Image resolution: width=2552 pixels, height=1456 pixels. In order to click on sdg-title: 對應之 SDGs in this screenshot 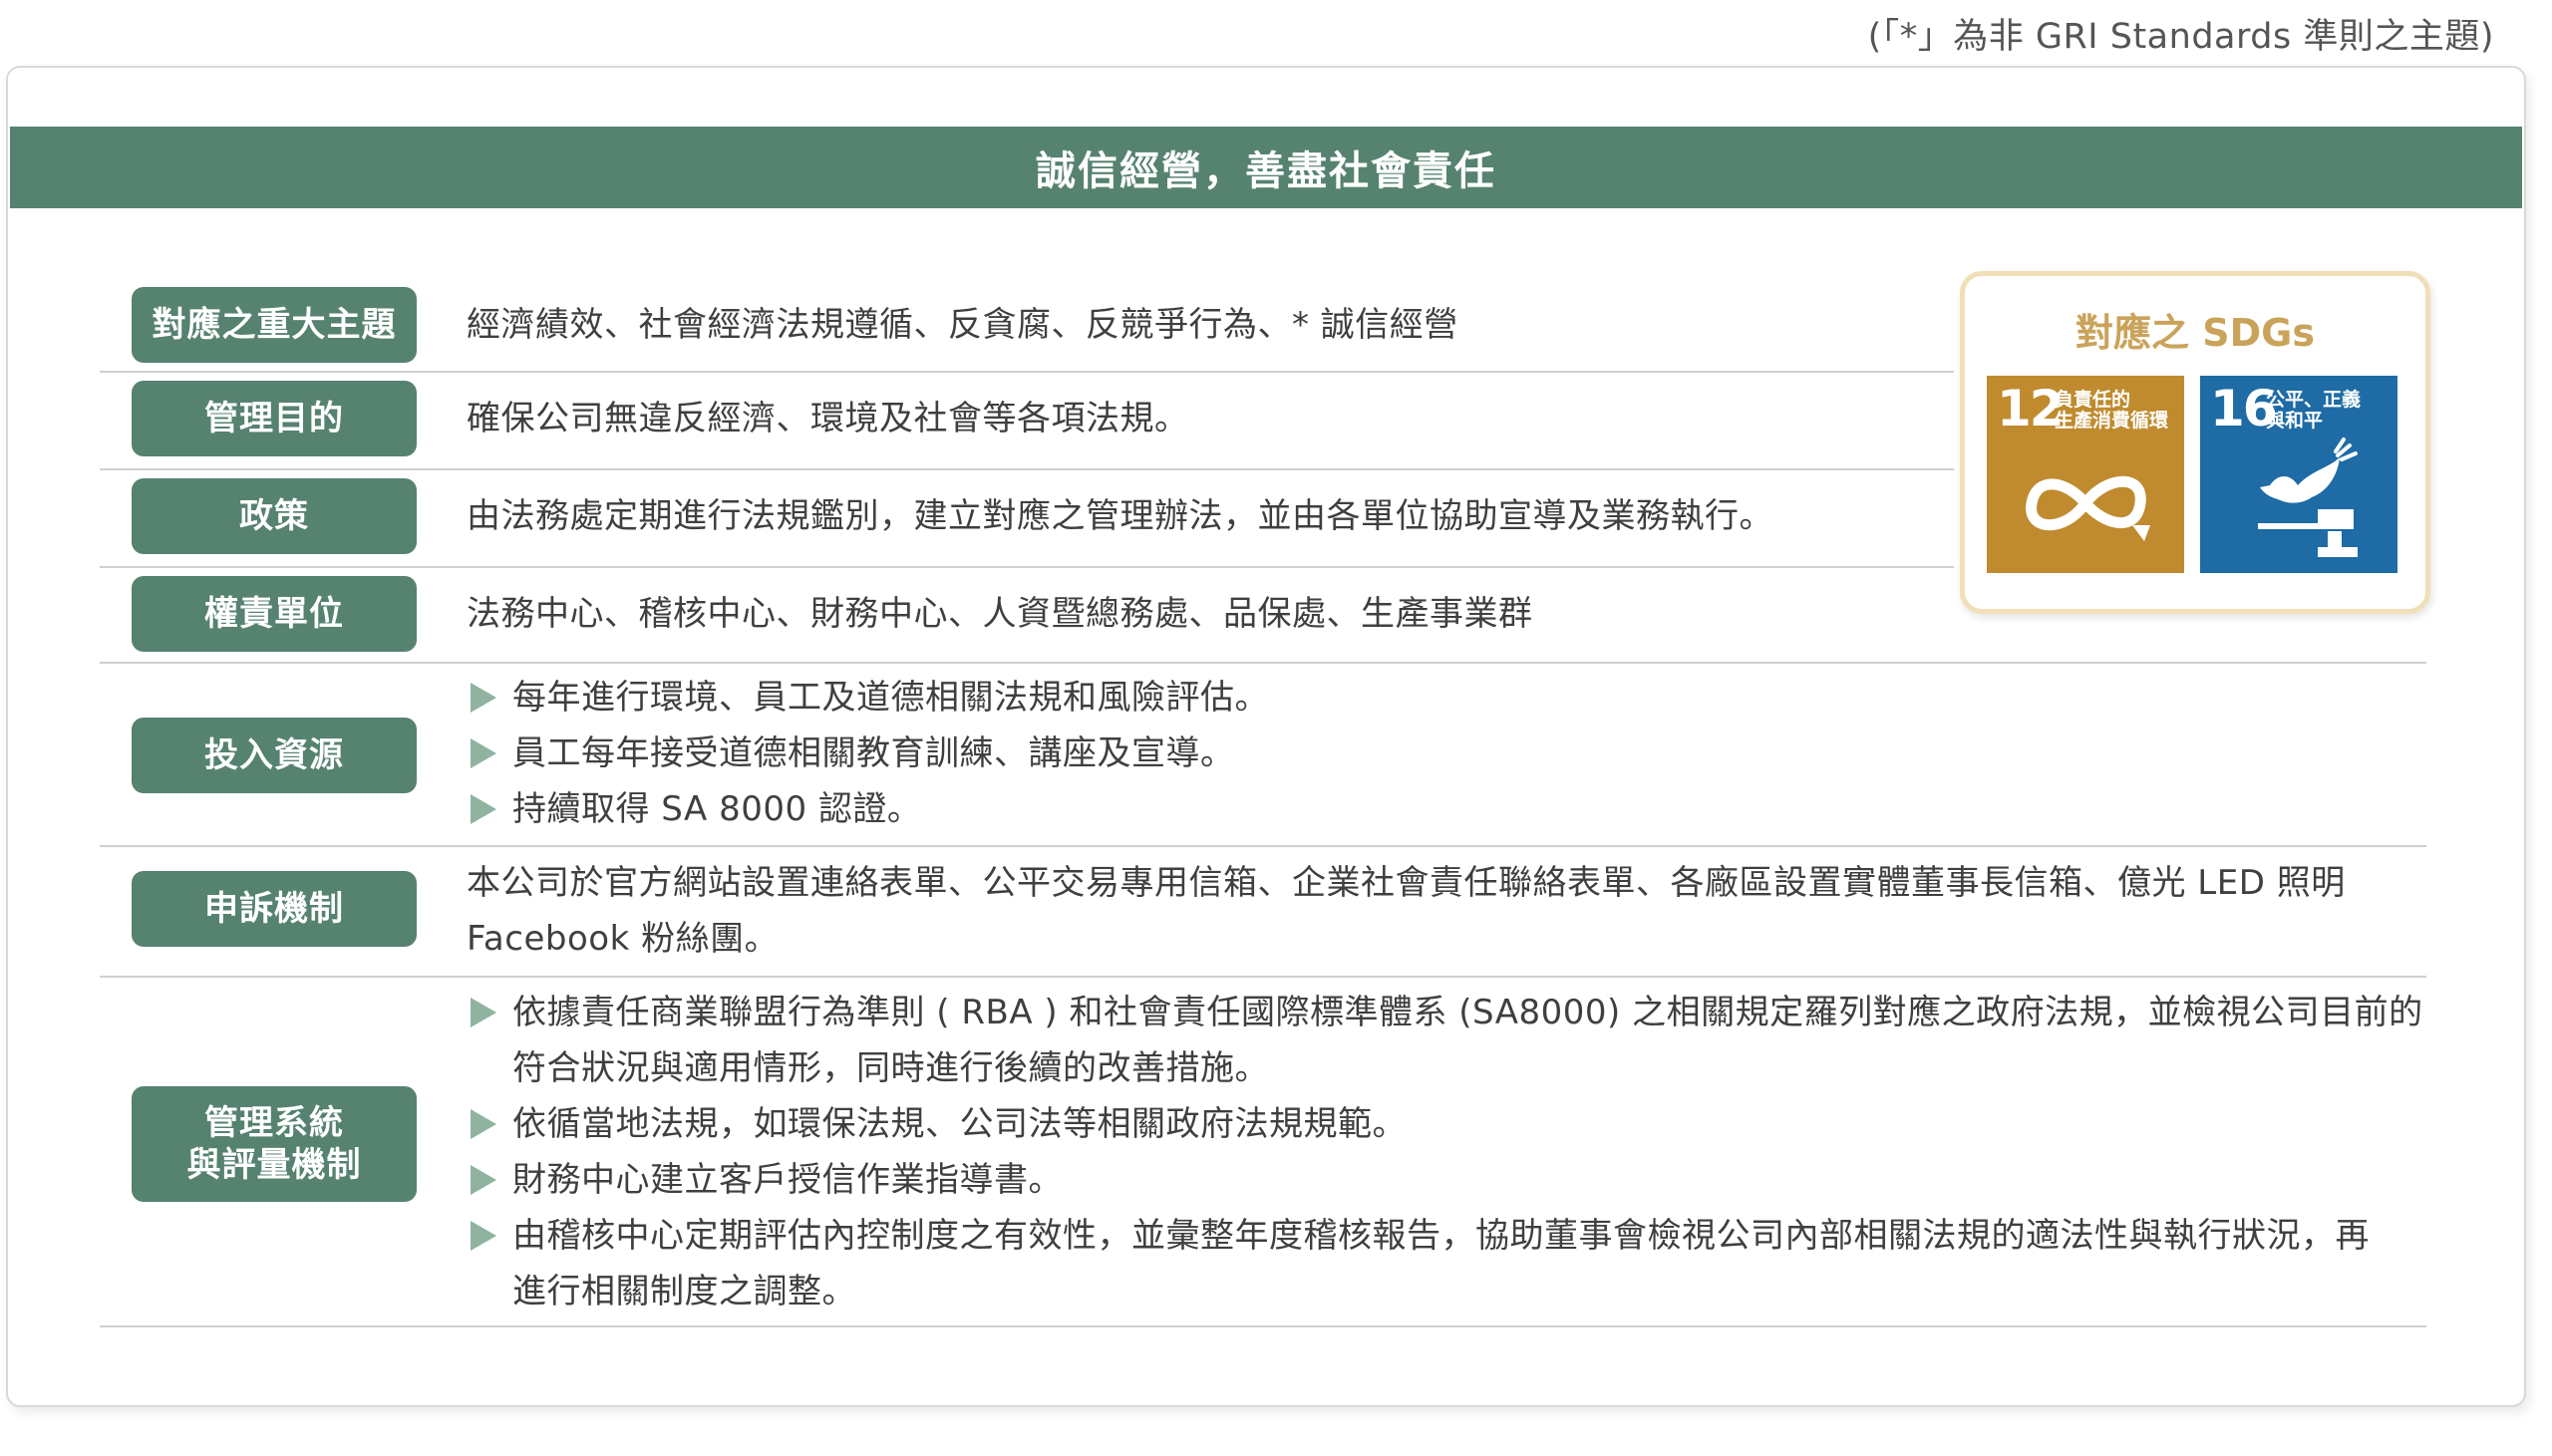, I will do `click(2195, 333)`.